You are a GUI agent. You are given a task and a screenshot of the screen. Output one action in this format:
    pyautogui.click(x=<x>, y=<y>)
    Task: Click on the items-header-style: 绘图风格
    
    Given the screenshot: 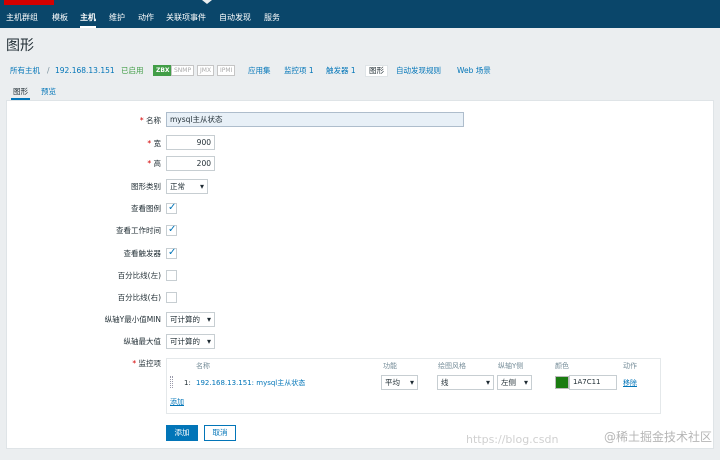 What is the action you would take?
    pyautogui.click(x=452, y=366)
    